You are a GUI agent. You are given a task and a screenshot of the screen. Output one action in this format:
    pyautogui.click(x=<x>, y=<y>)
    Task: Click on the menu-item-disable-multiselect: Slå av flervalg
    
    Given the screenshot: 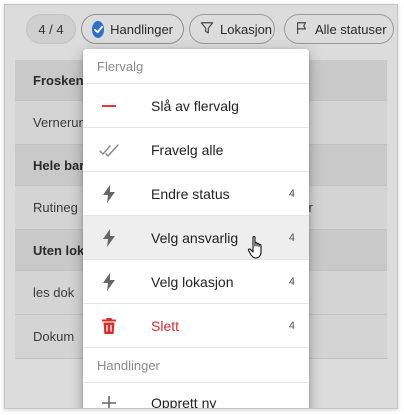 What is the action you would take?
    pyautogui.click(x=196, y=106)
    